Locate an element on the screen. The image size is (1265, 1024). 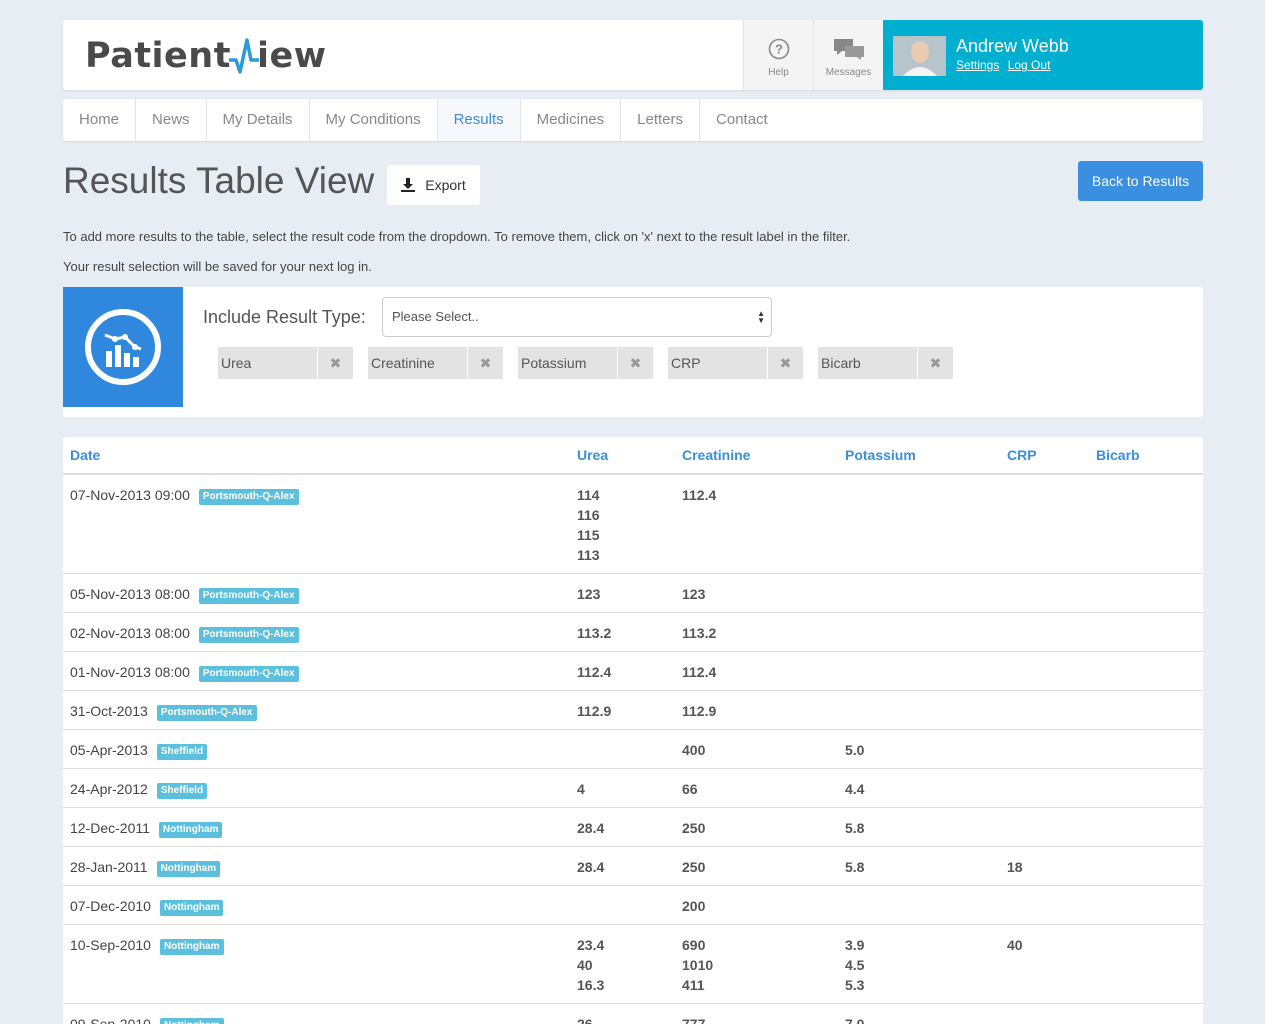
nav-item-medicines: Medicines is located at coordinates (571, 120).